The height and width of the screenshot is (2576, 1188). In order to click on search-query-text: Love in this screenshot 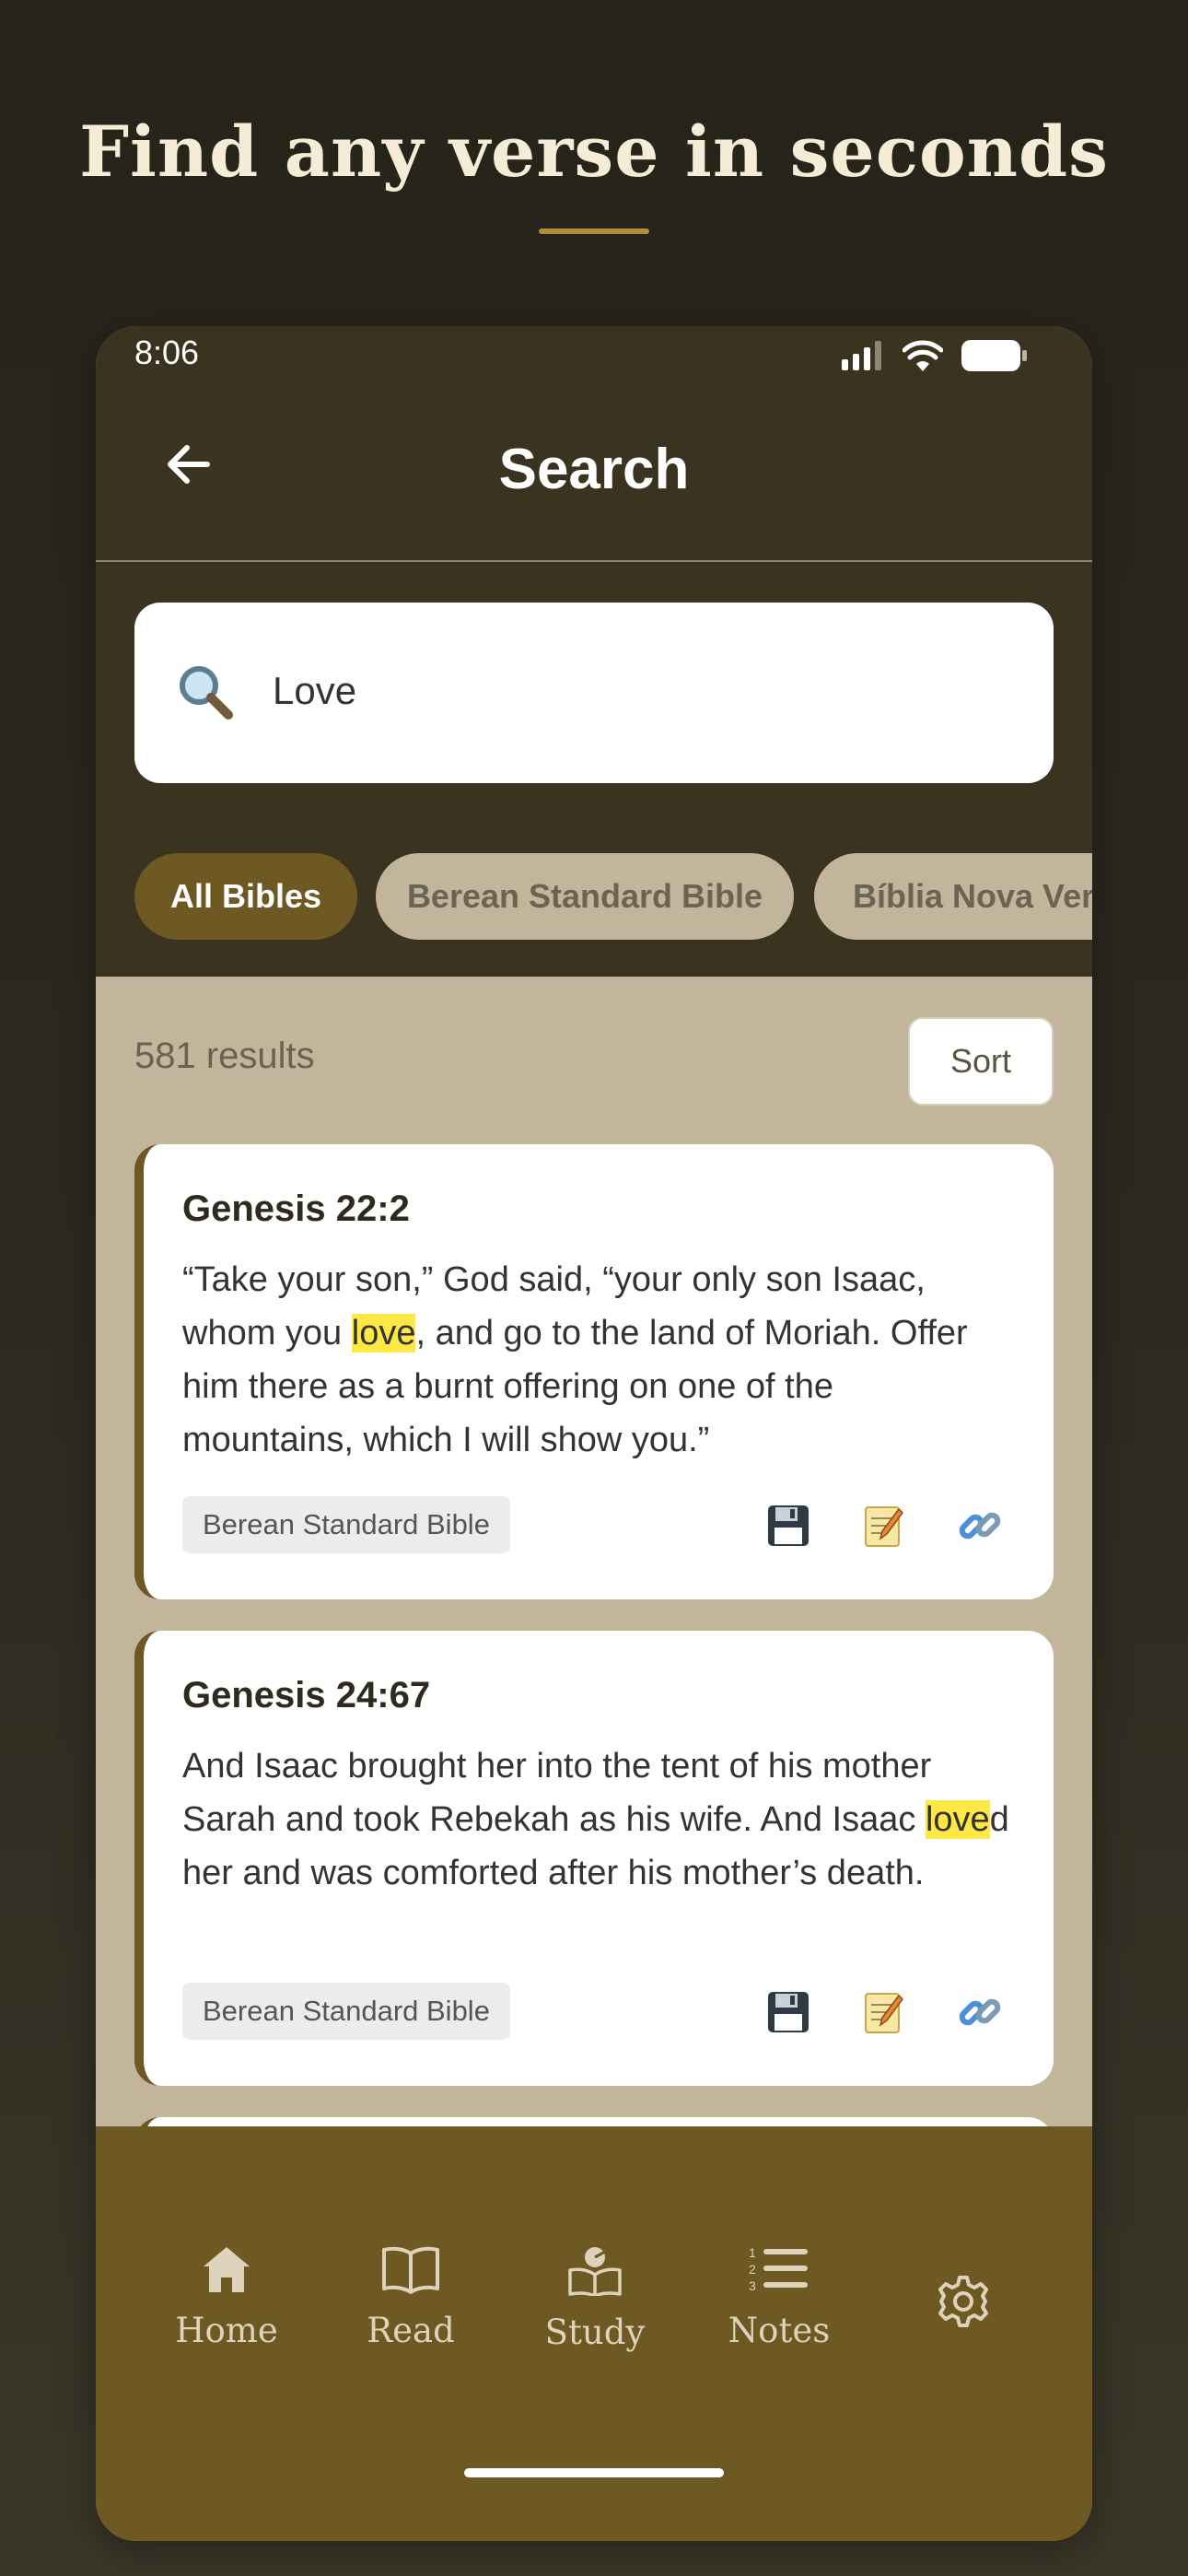, I will do `click(315, 690)`.